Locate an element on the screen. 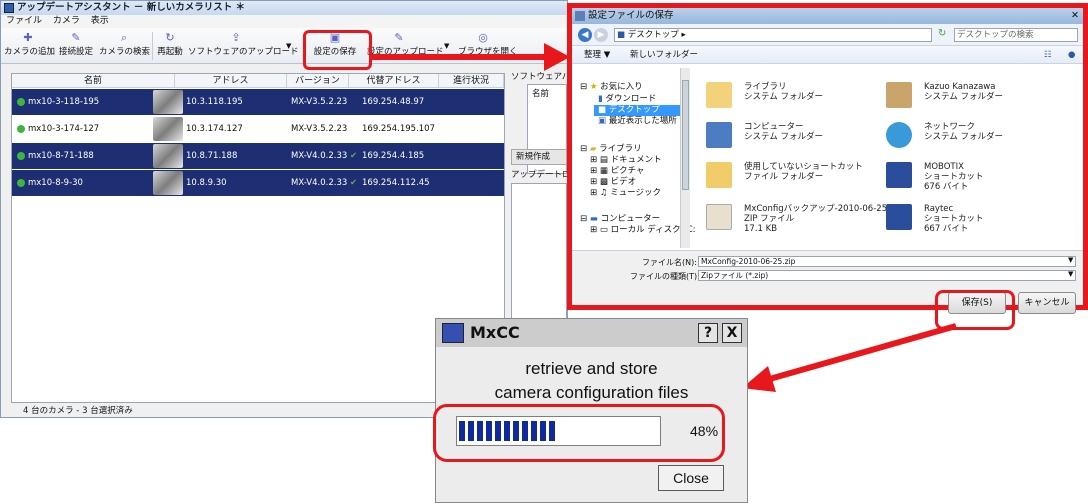 The width and height of the screenshot is (1088, 503). software-name-column: 名前 is located at coordinates (540, 93).